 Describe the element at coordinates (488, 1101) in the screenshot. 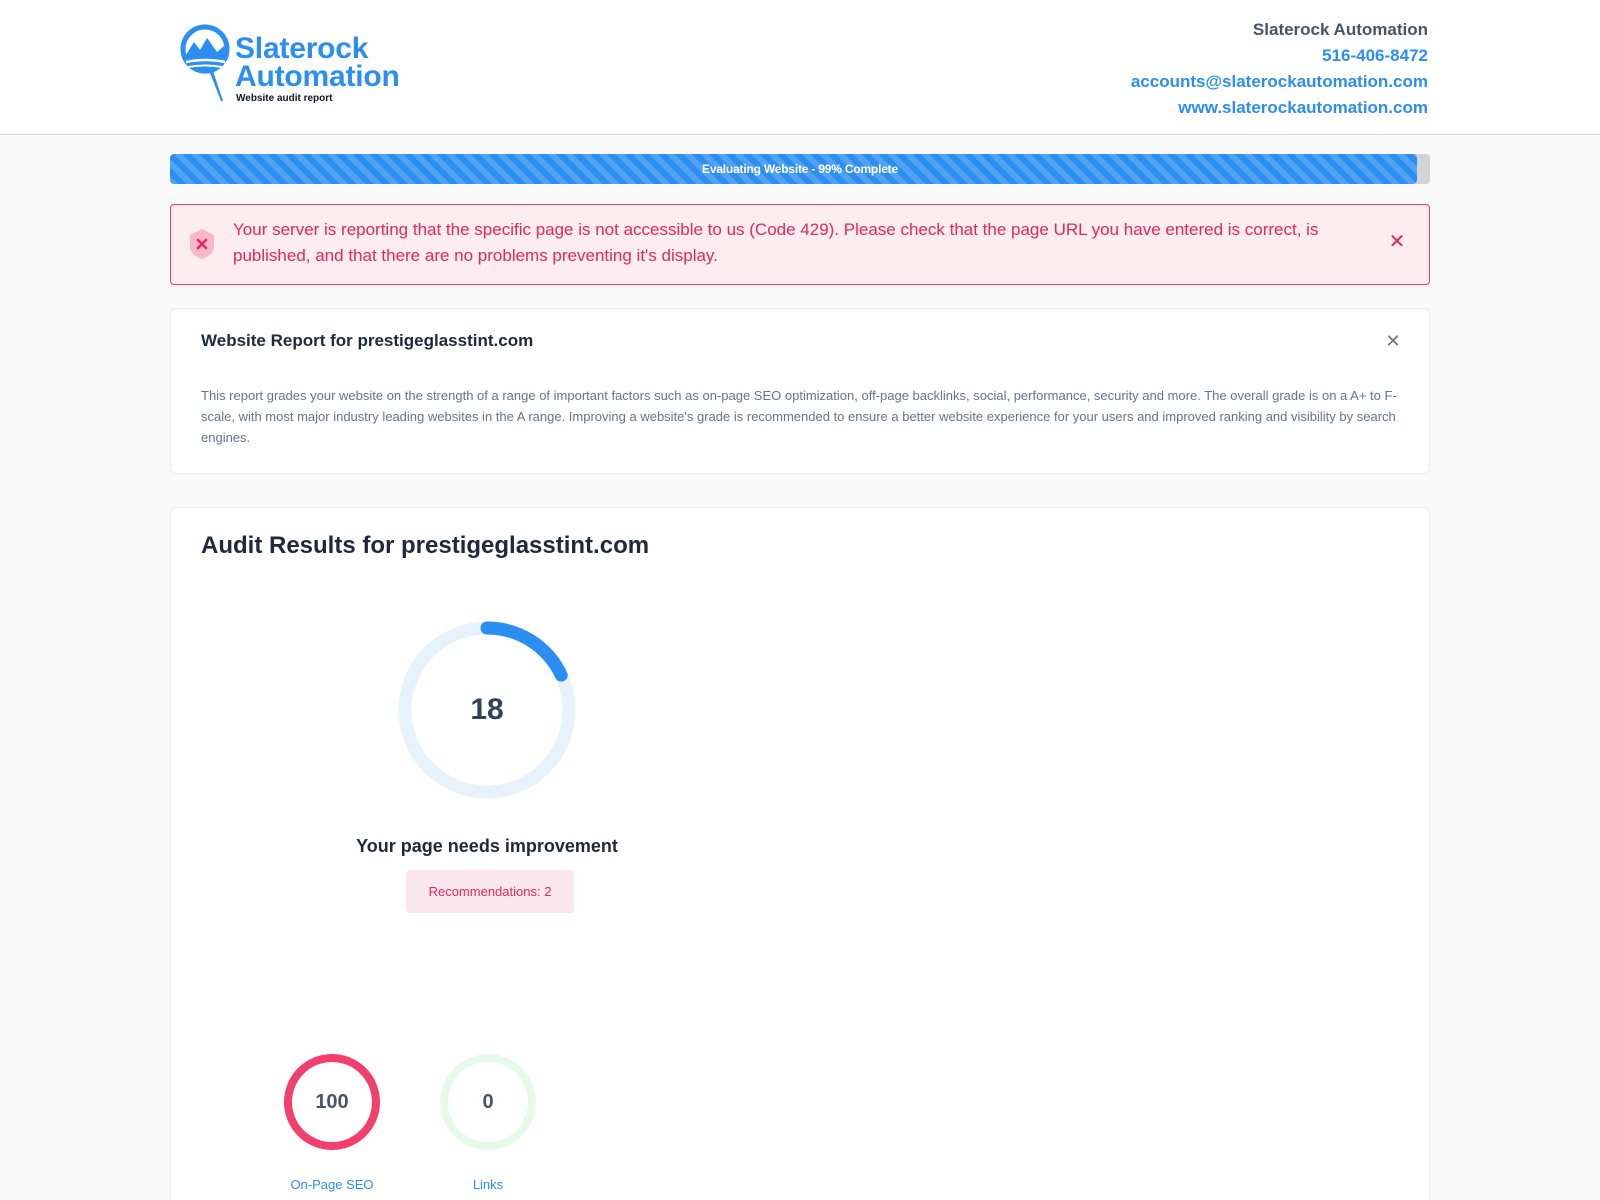

I see `links-score-value: 0` at that location.